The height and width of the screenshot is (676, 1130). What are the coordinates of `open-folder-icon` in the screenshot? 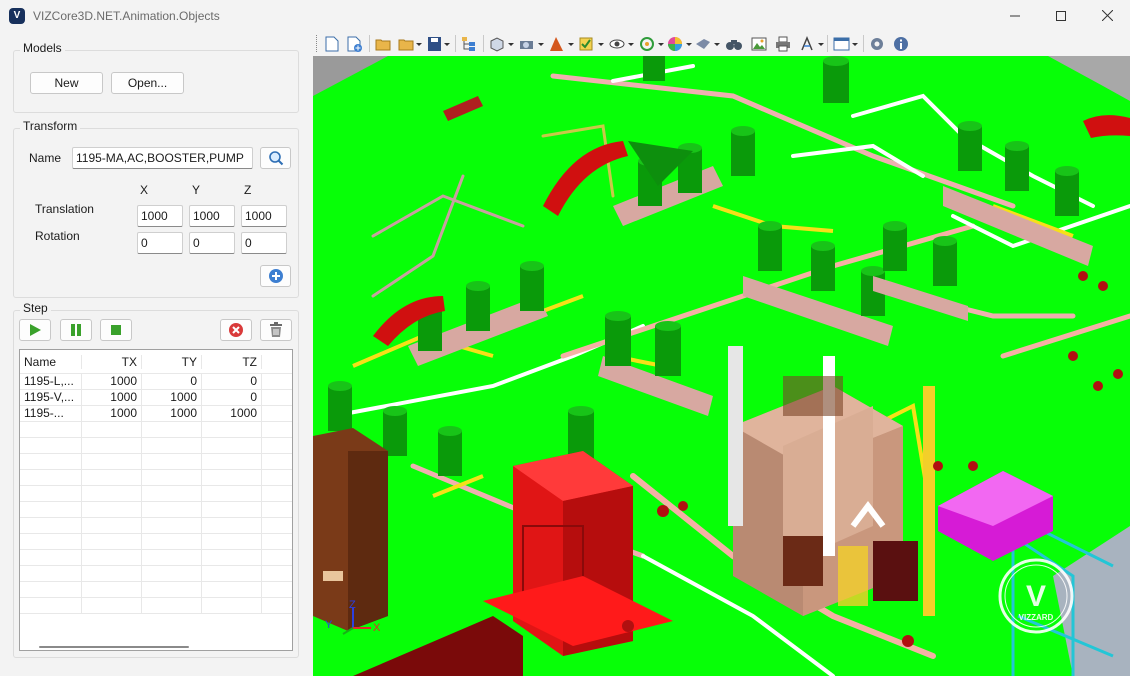 It's located at (383, 44).